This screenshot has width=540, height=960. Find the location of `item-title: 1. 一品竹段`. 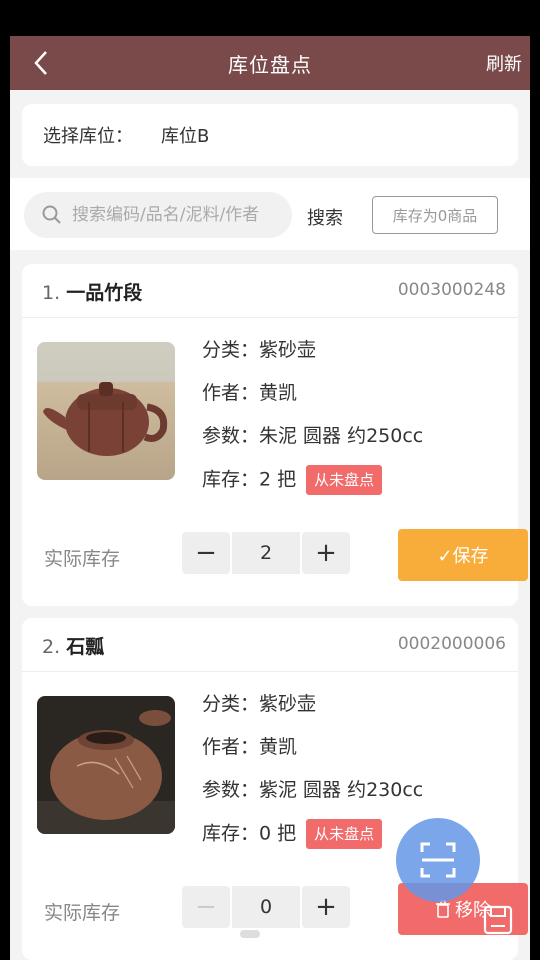

item-title: 1. 一品竹段 is located at coordinates (92, 291).